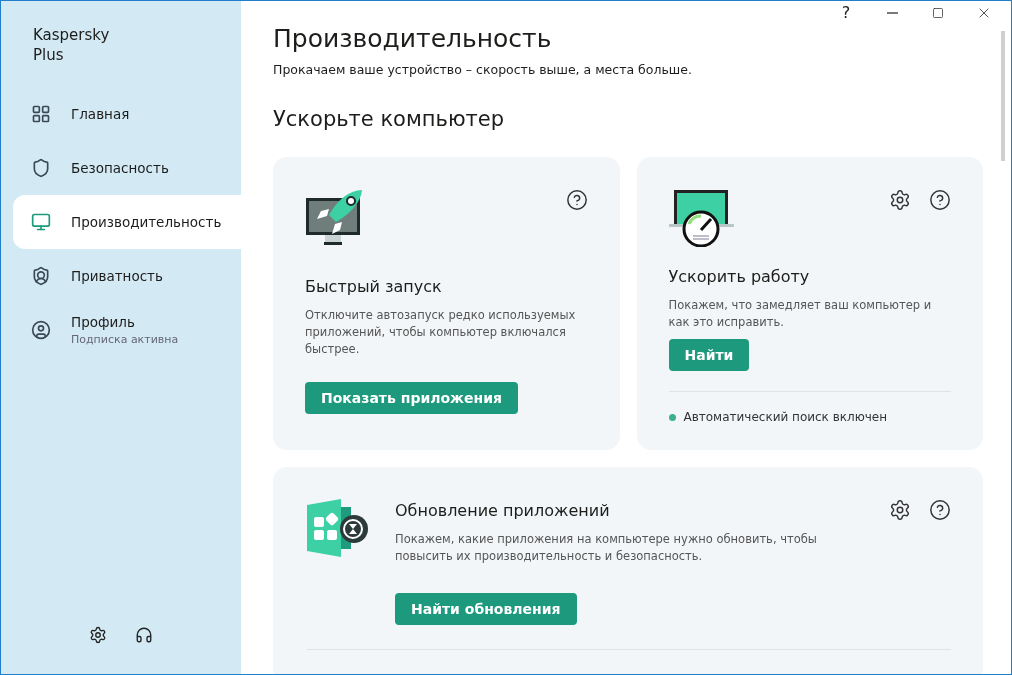 This screenshot has height=675, width=1012. Describe the element at coordinates (146, 222) in the screenshot. I see `nav-label: Производительность` at that location.